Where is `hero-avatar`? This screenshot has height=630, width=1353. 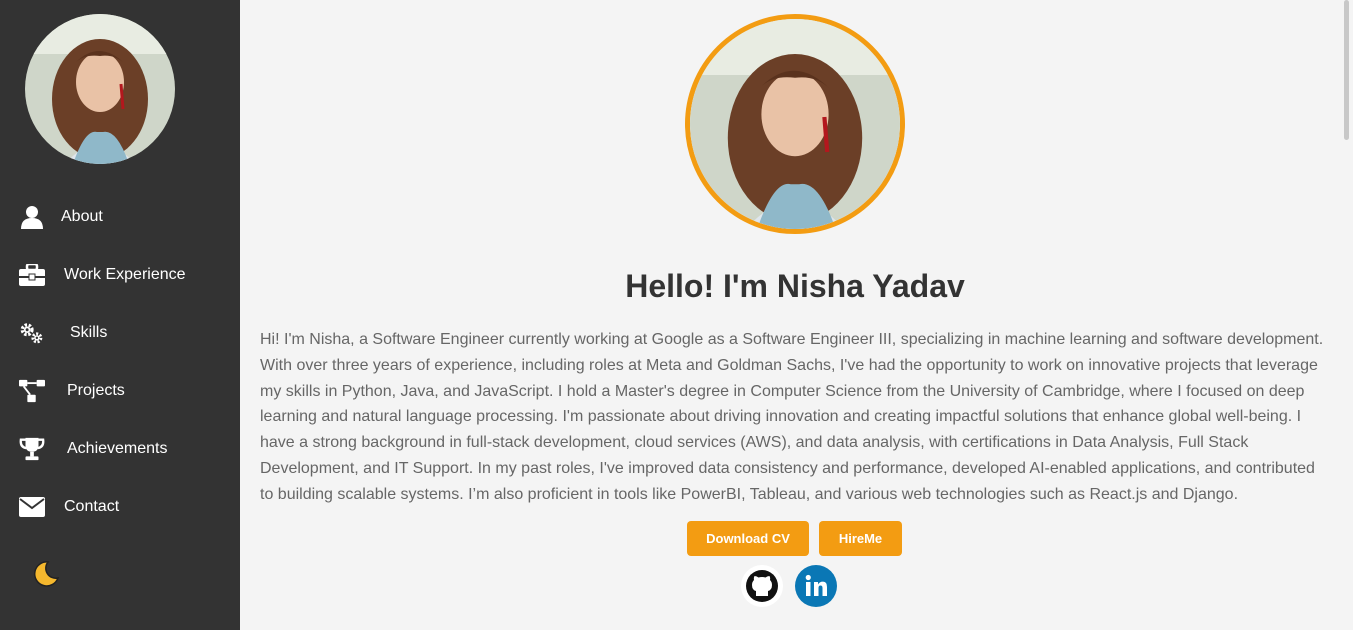
hero-avatar is located at coordinates (795, 124).